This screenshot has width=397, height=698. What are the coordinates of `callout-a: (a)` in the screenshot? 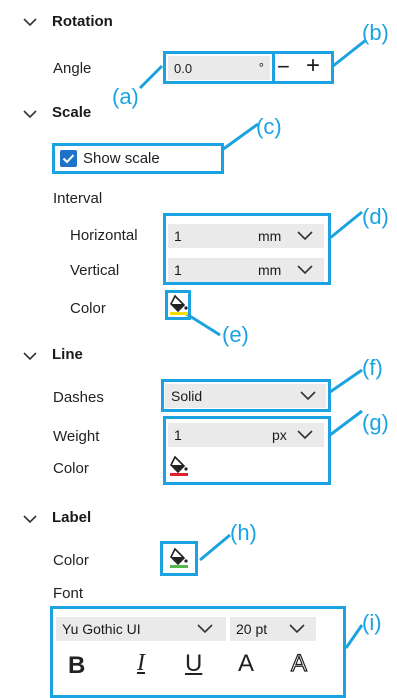 It's located at (125, 96).